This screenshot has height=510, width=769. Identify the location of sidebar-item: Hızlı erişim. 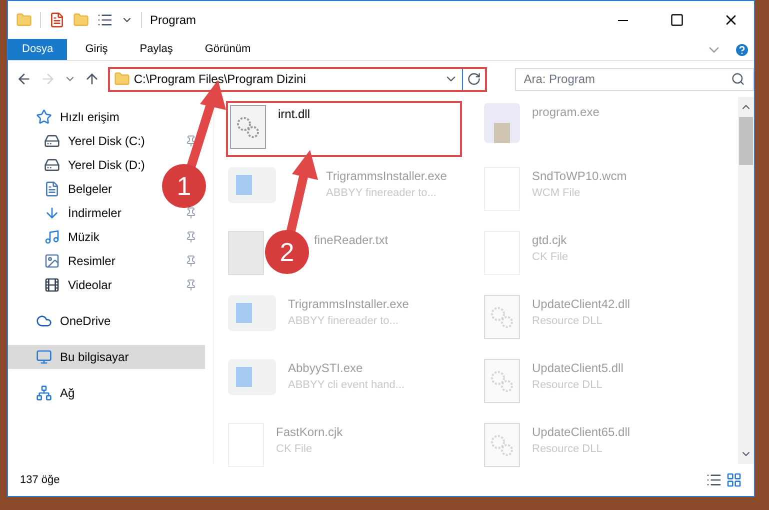
(68, 117).